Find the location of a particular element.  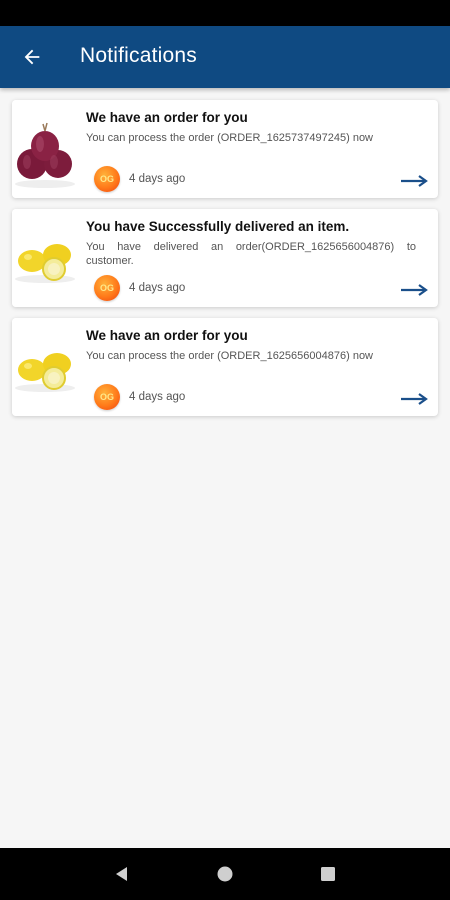

status-bar is located at coordinates (225, 13).